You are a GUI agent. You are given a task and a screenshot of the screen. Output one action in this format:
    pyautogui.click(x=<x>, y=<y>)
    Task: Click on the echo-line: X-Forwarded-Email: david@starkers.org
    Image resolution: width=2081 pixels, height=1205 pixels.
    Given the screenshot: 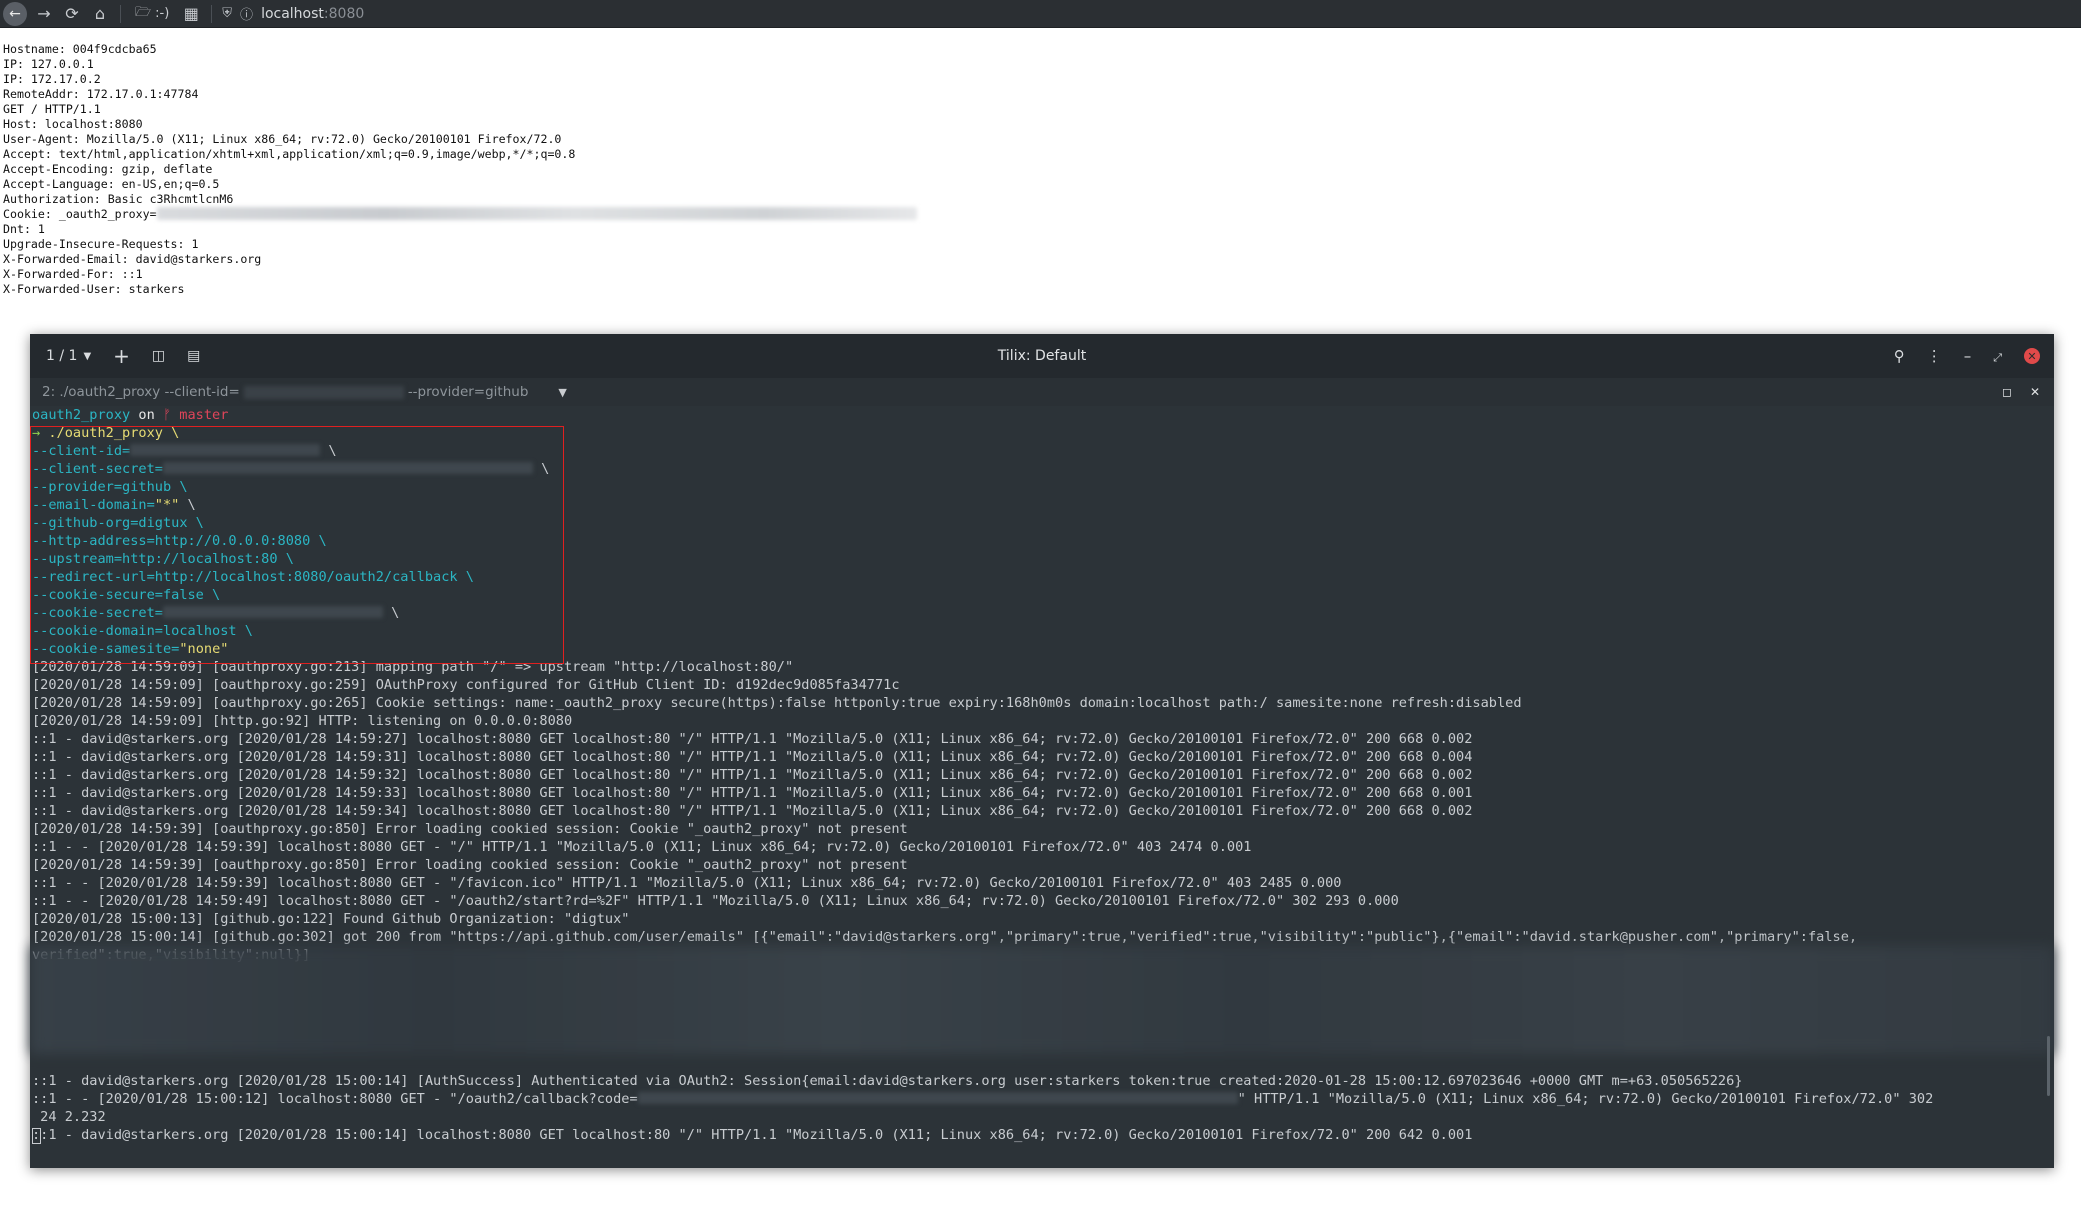 What is the action you would take?
    pyautogui.click(x=460, y=259)
    